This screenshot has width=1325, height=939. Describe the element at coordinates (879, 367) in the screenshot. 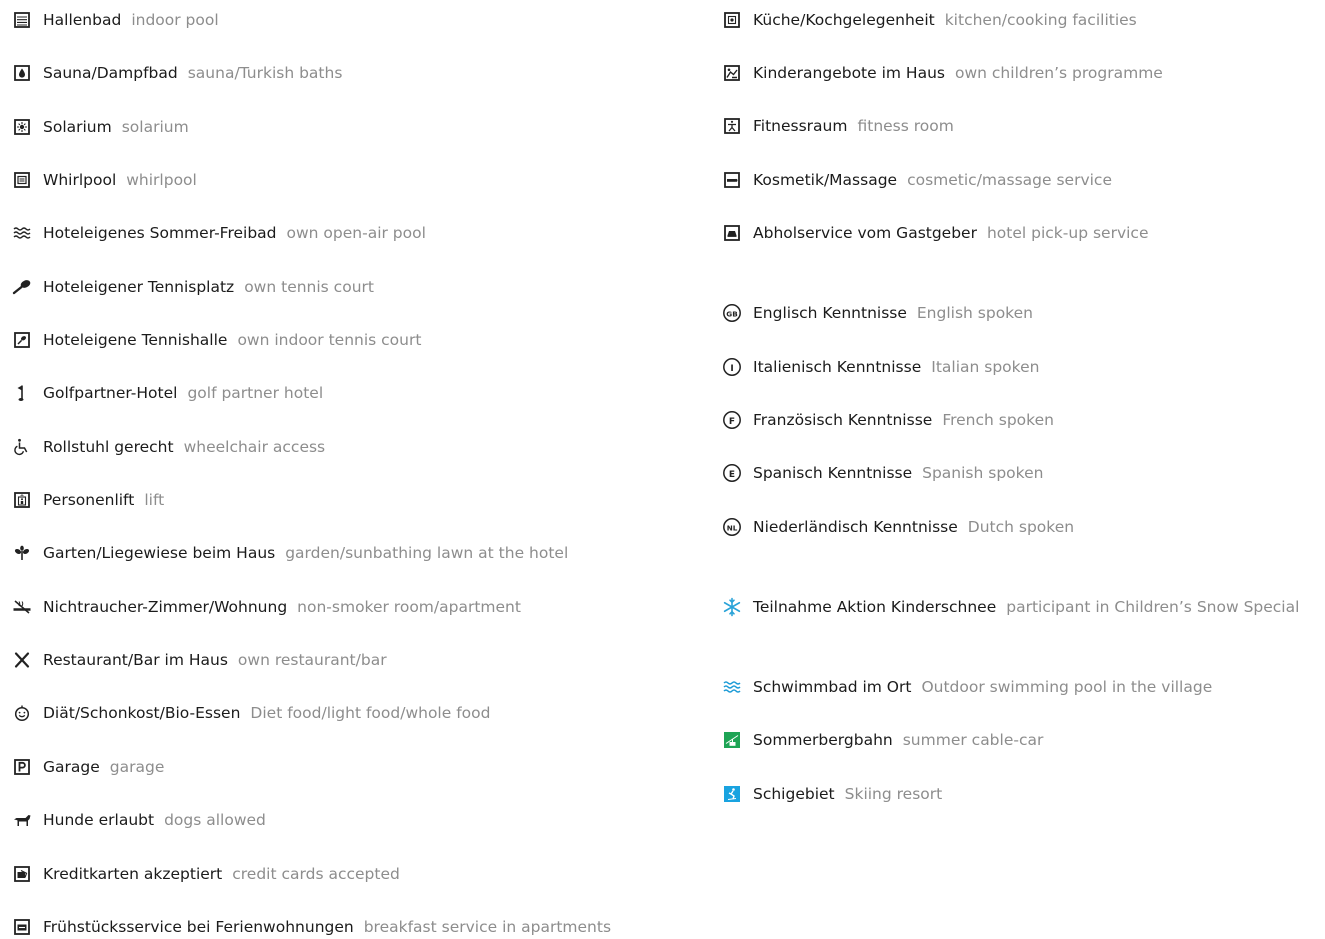

I see `legend-item: I Italienisch Kenntnisse Italian spoken` at that location.